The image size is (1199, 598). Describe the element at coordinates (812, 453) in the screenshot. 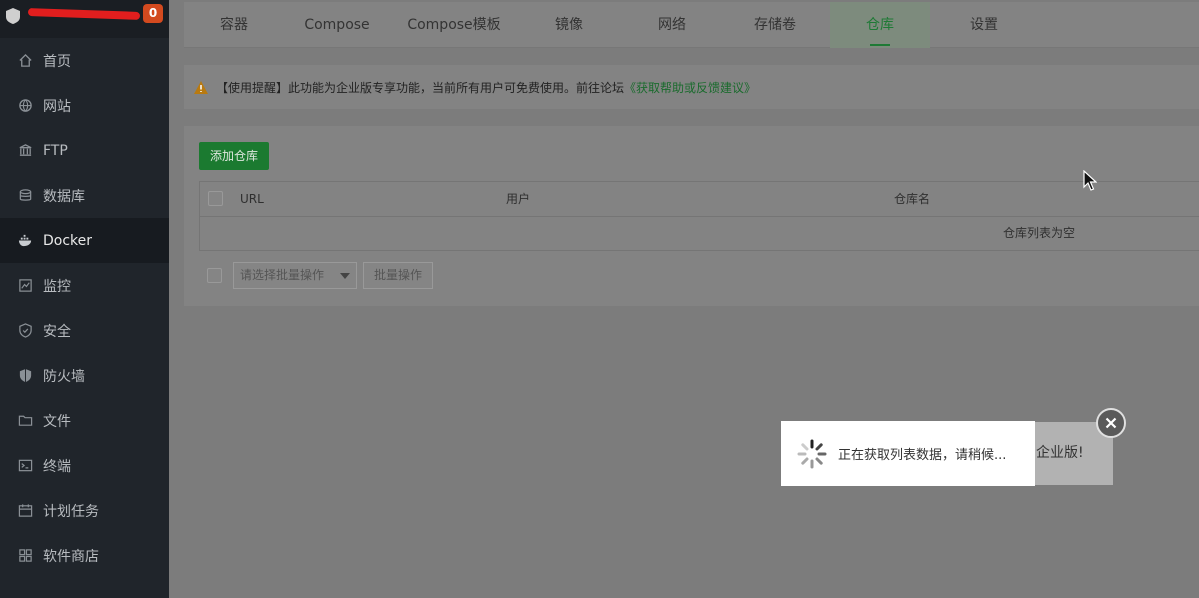

I see `spinner-icon` at that location.